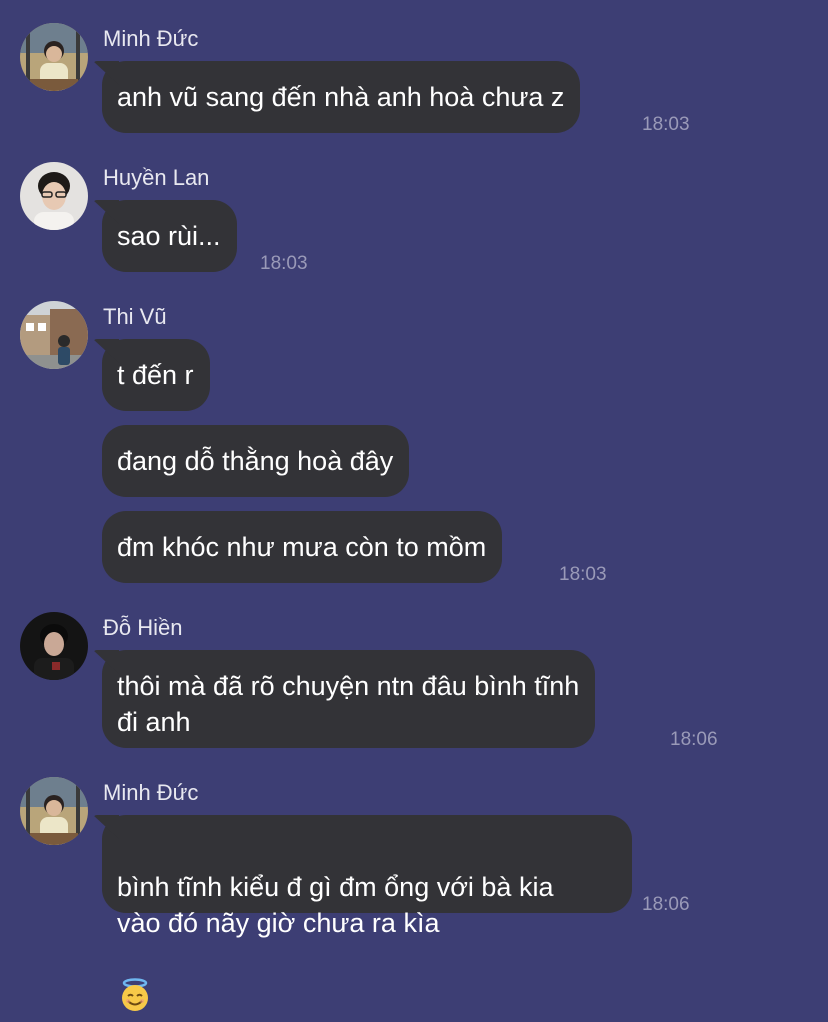 Image resolution: width=828 pixels, height=1022 pixels. I want to click on sender-name: Huyền Lan, so click(156, 177).